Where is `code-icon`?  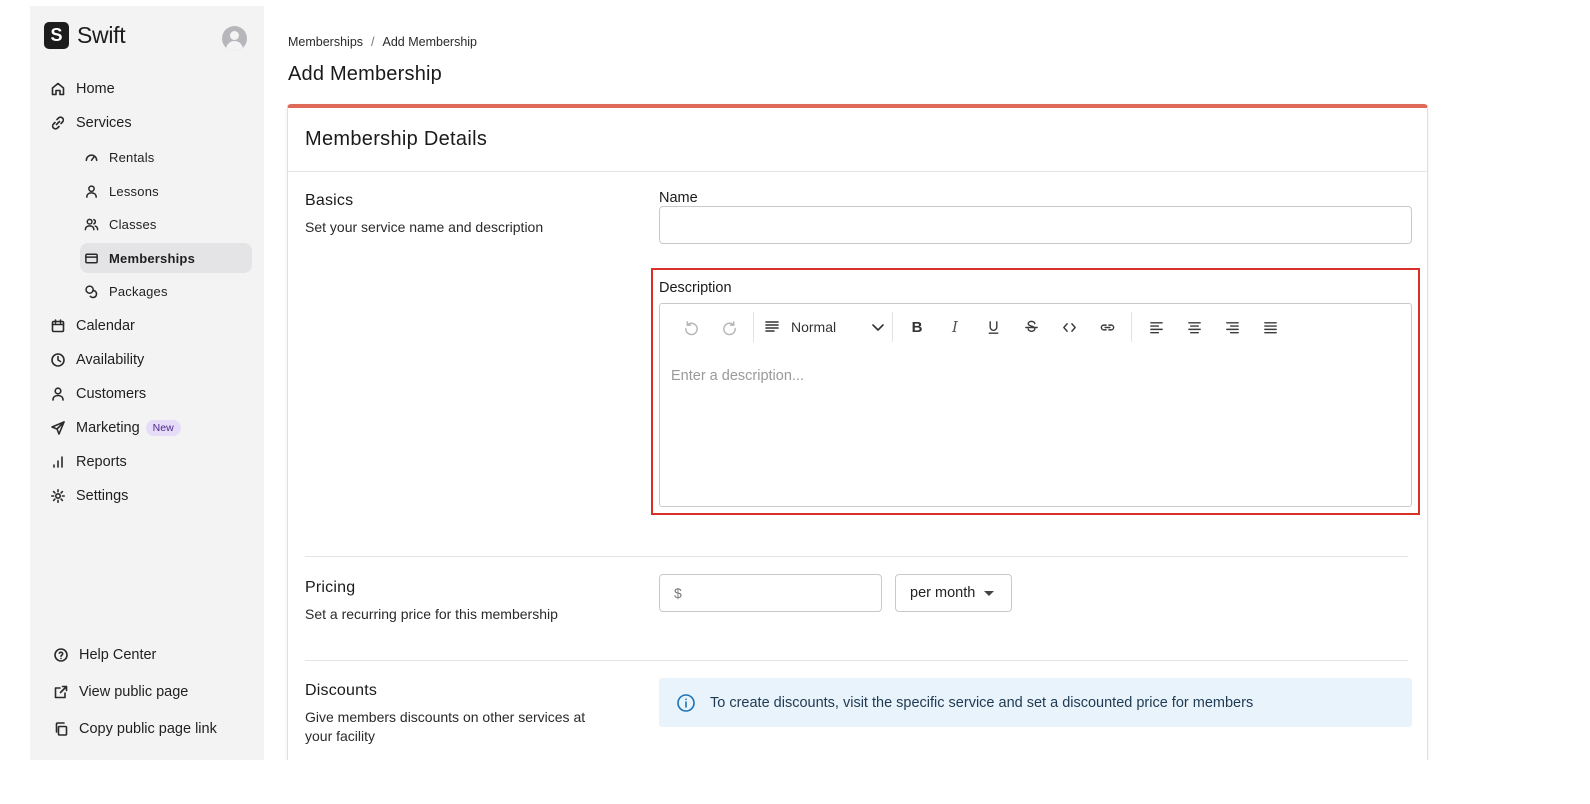
code-icon is located at coordinates (1069, 327).